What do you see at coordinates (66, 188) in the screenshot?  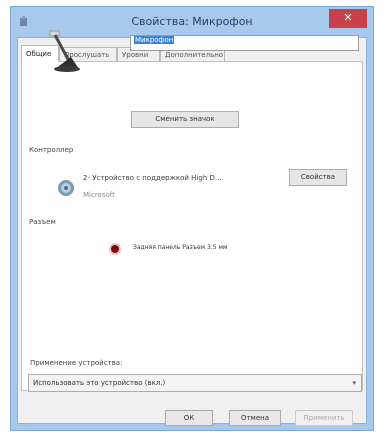 I see `sound-card-icon` at bounding box center [66, 188].